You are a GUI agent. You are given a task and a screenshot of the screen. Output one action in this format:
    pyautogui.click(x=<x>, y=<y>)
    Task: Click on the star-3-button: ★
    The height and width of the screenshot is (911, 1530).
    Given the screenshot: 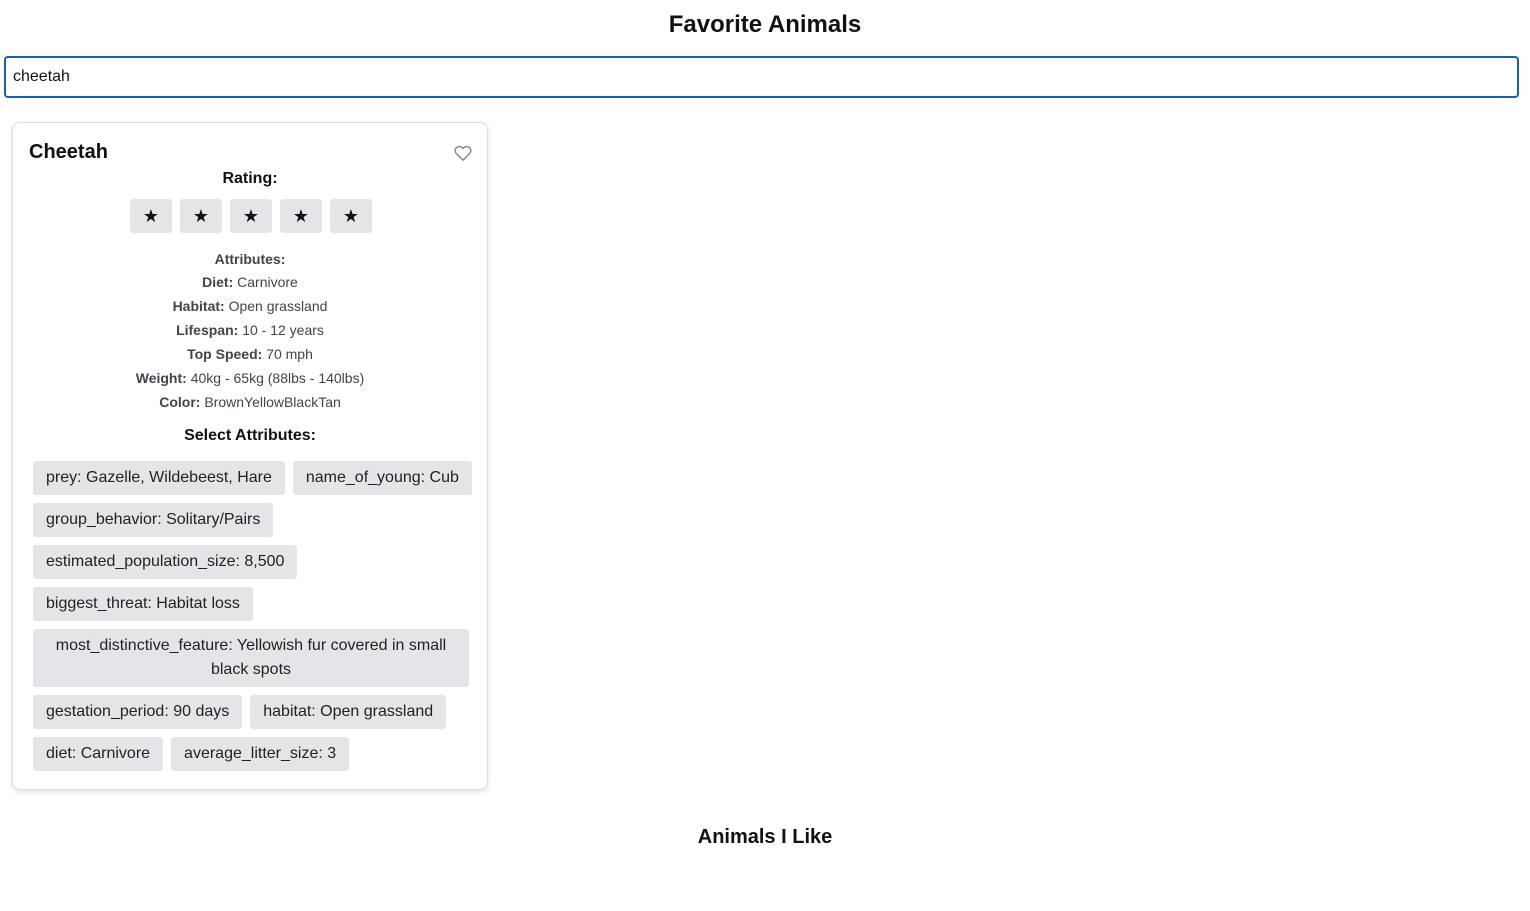 What is the action you would take?
    pyautogui.click(x=251, y=216)
    